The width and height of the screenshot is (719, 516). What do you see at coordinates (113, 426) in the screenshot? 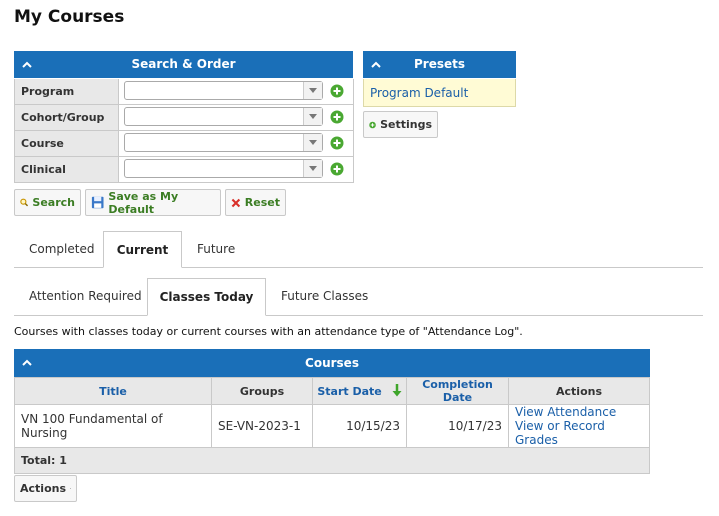
I see `course-title-cell: VN 100 Fundamental of Nursing` at bounding box center [113, 426].